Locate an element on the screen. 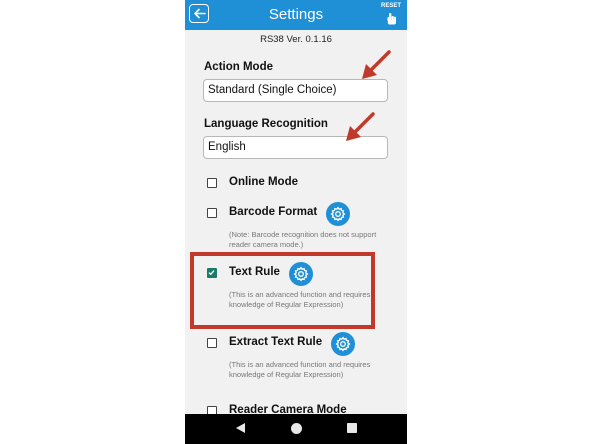 Image resolution: width=592 pixels, height=444 pixels. nav-recent-apps-icon is located at coordinates (352, 428).